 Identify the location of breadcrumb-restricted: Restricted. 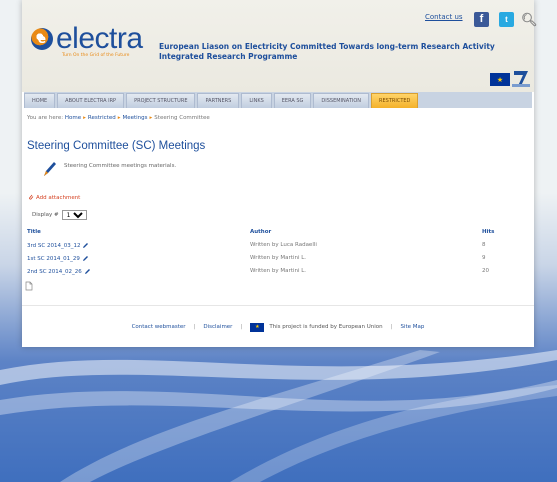
(102, 118).